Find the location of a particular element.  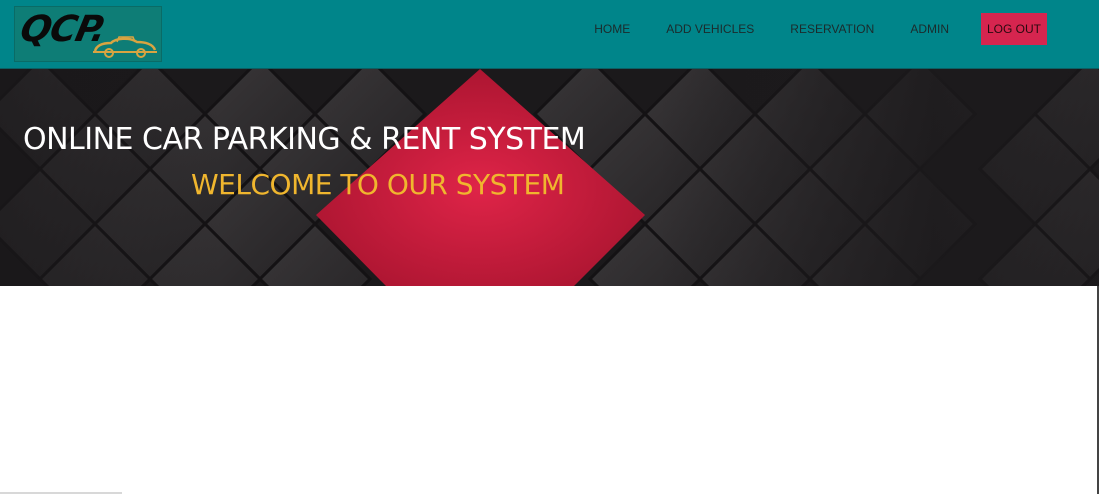

brand-logo: QCP. is located at coordinates (88, 34).